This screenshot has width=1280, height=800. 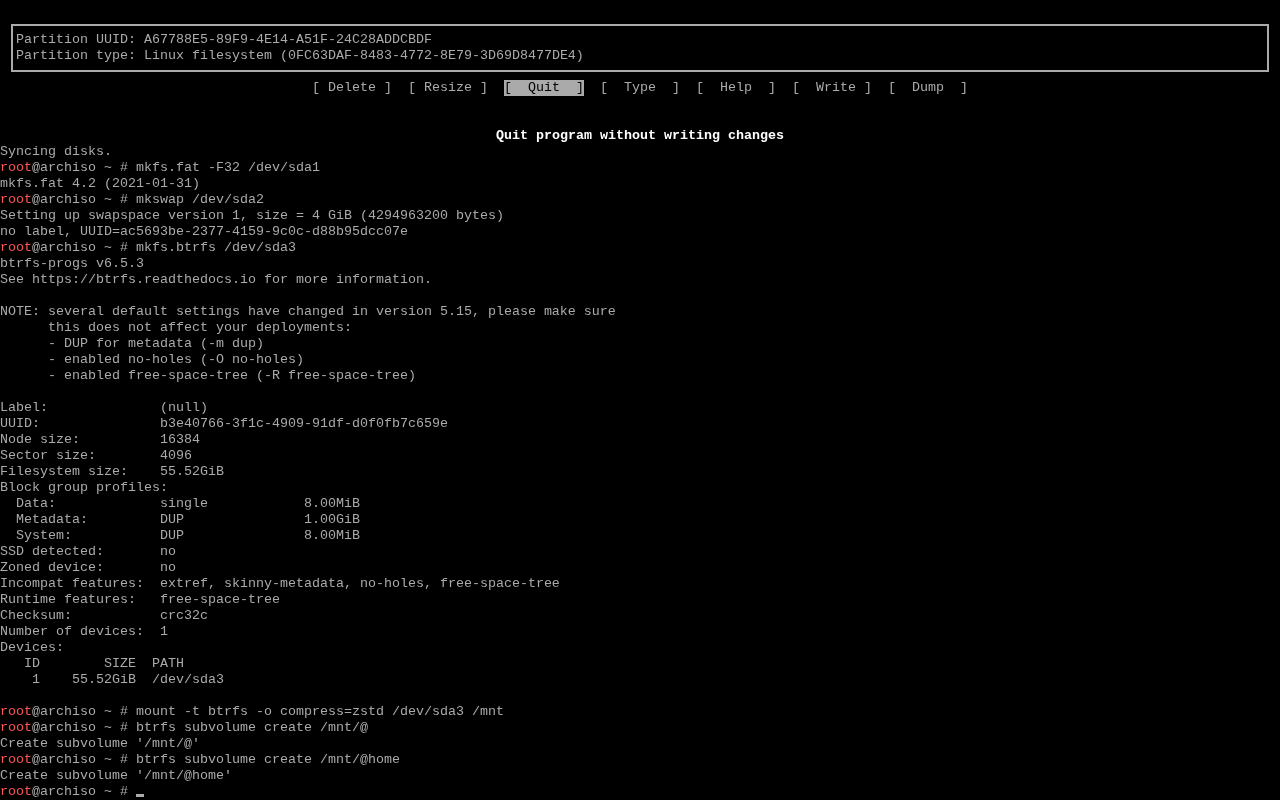 What do you see at coordinates (104, 408) in the screenshot?
I see `output-line: Label: (null)` at bounding box center [104, 408].